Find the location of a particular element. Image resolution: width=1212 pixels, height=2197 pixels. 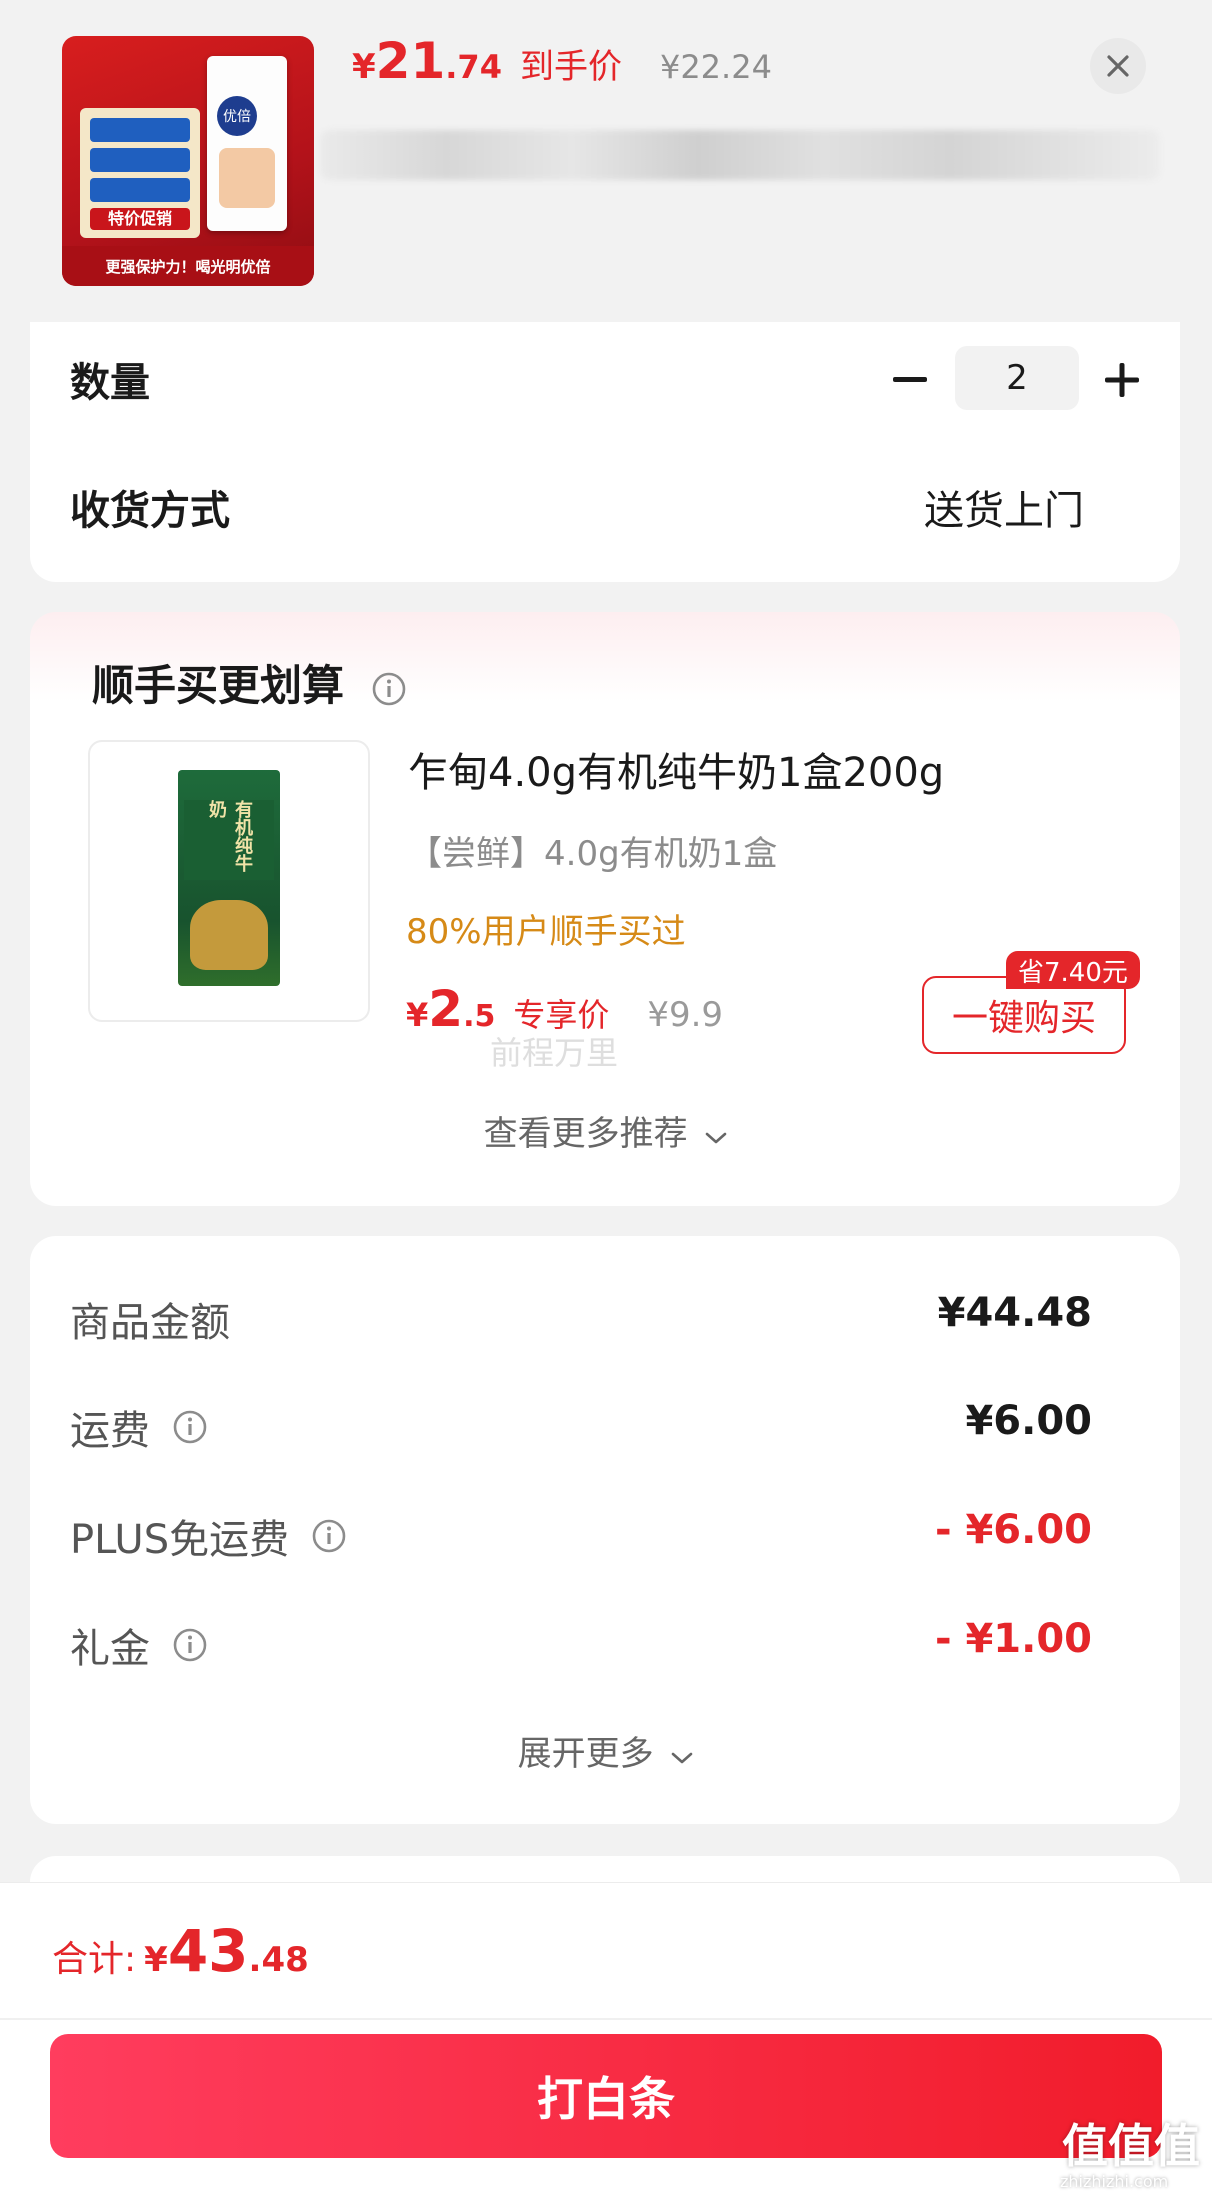

recommended-item-name: 乍甸4.0g有机纯牛奶1盒200g is located at coordinates (676, 769).